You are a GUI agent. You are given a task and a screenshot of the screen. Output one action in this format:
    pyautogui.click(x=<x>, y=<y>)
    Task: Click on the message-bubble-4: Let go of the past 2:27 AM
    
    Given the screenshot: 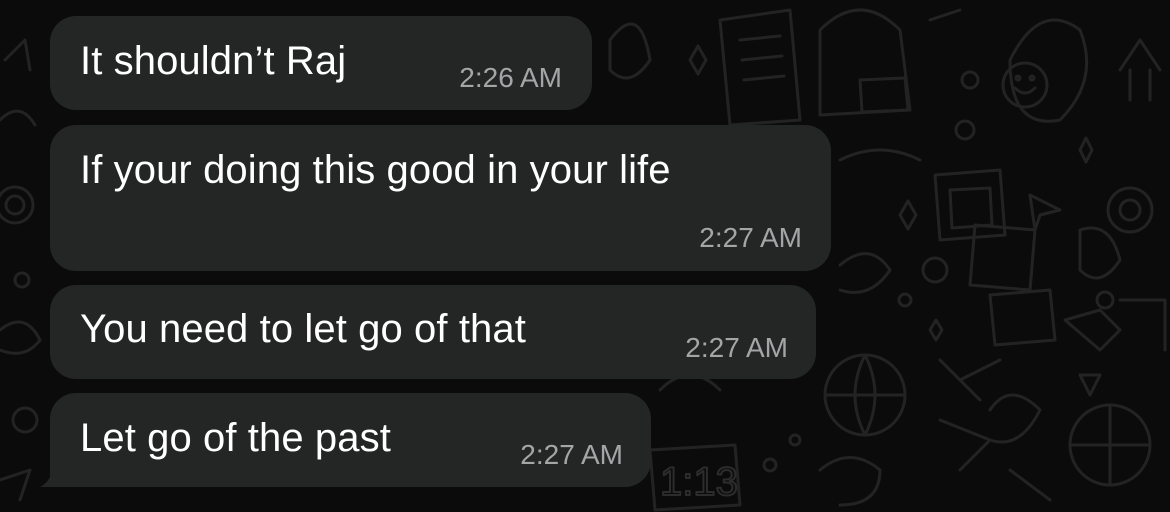 What is the action you would take?
    pyautogui.click(x=350, y=440)
    